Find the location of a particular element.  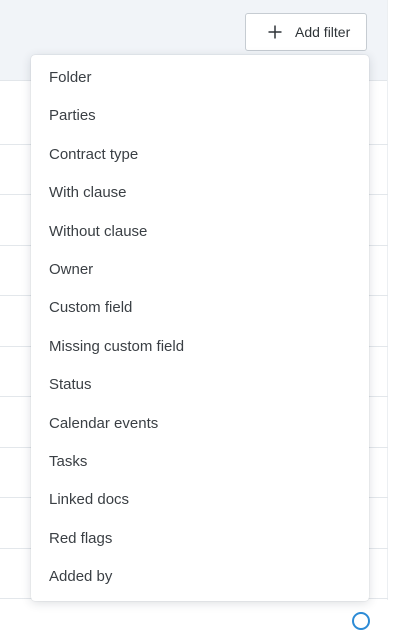

plus-icon is located at coordinates (275, 32).